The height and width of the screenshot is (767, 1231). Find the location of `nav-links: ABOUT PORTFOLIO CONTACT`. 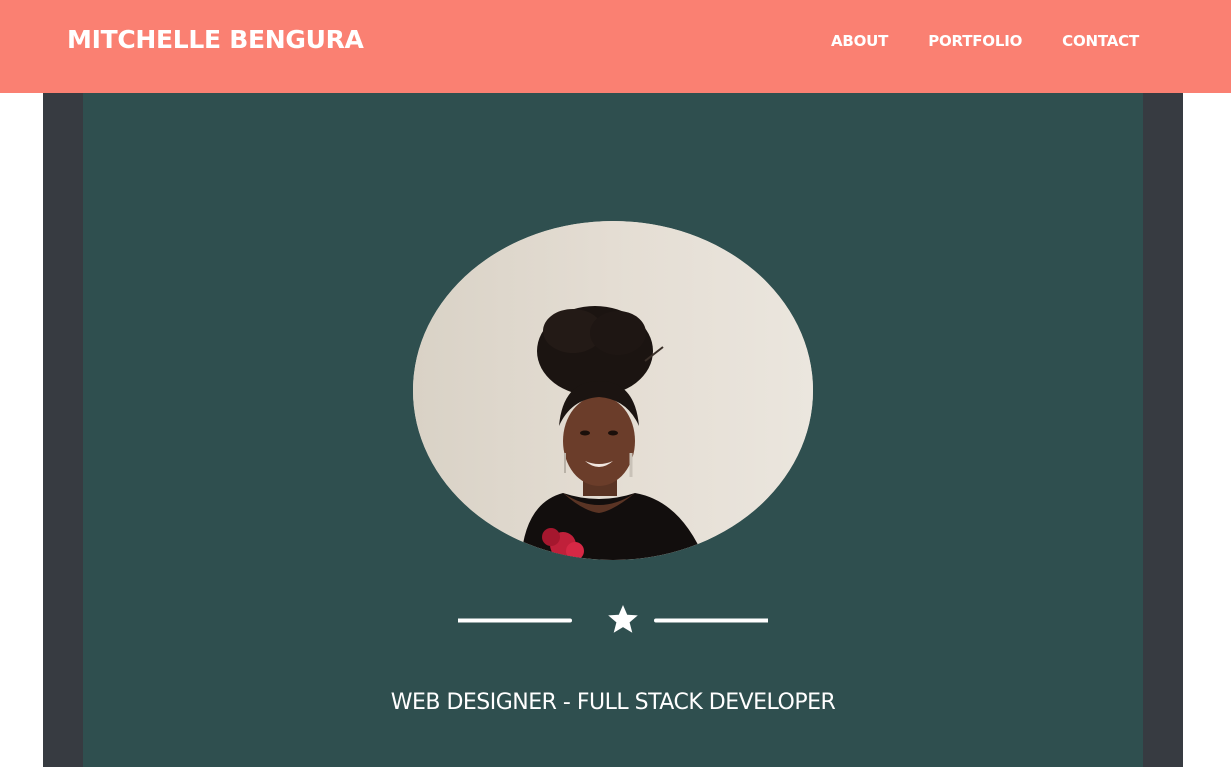

nav-links: ABOUT PORTFOLIO CONTACT is located at coordinates (965, 41).